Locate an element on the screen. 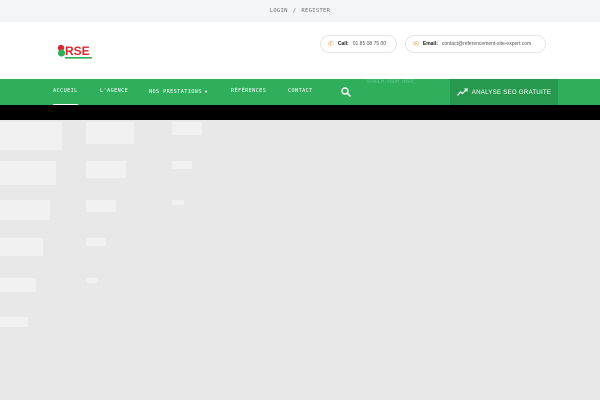 This screenshot has width=600, height=400. nav-item-references: RÉFÉRENCES is located at coordinates (248, 92).